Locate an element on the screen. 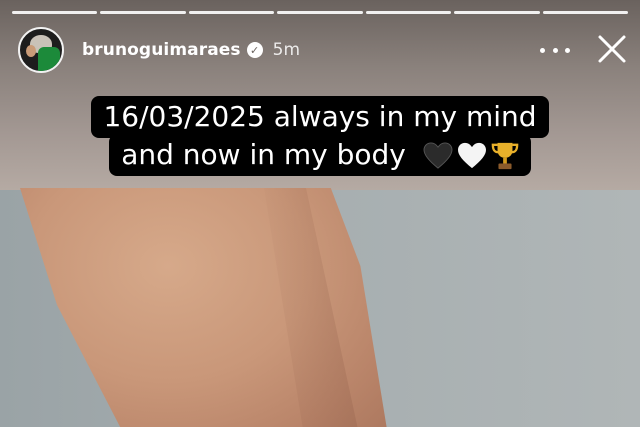 Image resolution: width=640 pixels, height=427 pixels. verified-badge-icon: ✓ is located at coordinates (254, 50).